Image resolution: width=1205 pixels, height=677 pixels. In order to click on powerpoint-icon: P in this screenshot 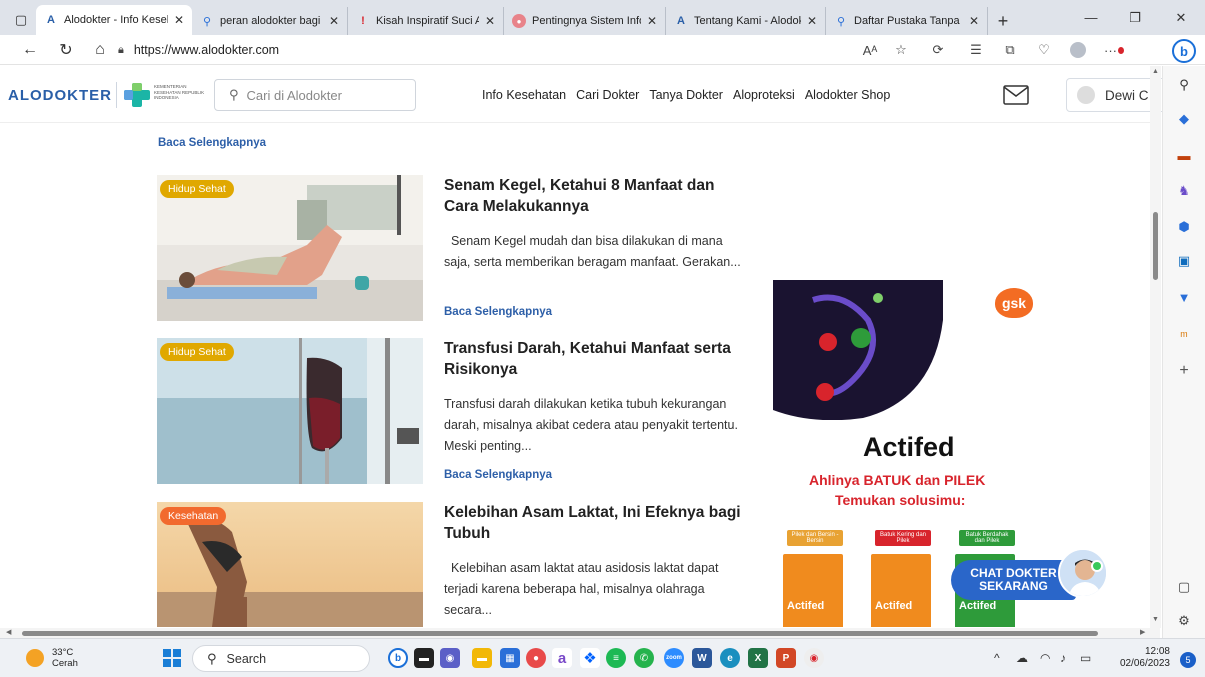, I will do `click(786, 658)`.